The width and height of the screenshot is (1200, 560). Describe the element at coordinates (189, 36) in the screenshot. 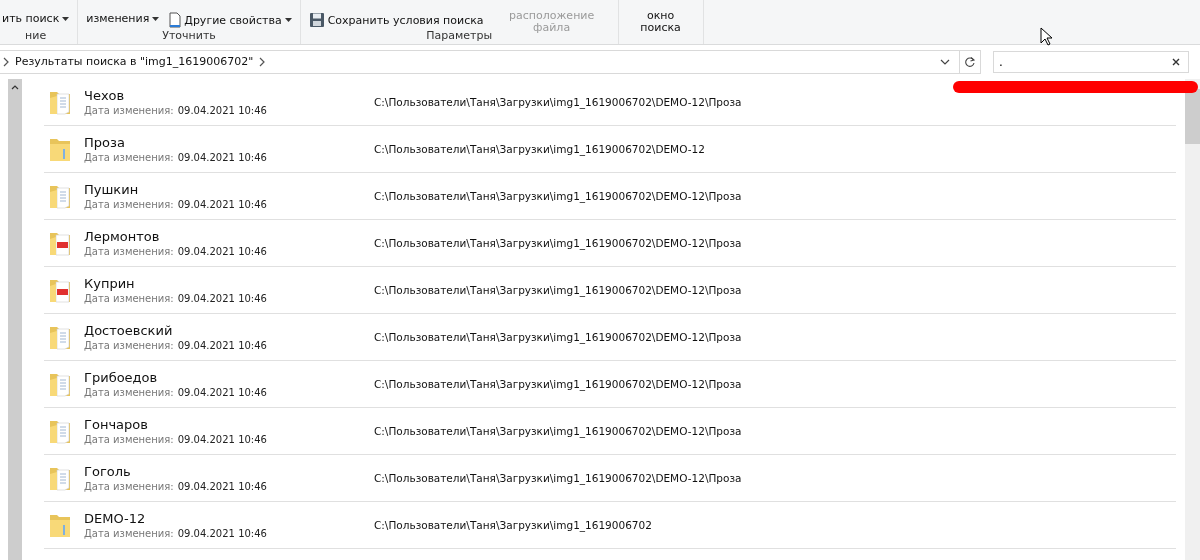

I see `group-label: Уточнить` at that location.